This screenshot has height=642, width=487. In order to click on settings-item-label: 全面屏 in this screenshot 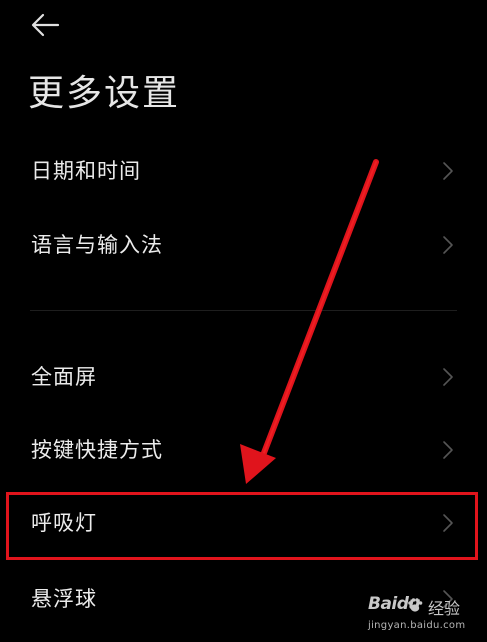, I will do `click(64, 377)`.